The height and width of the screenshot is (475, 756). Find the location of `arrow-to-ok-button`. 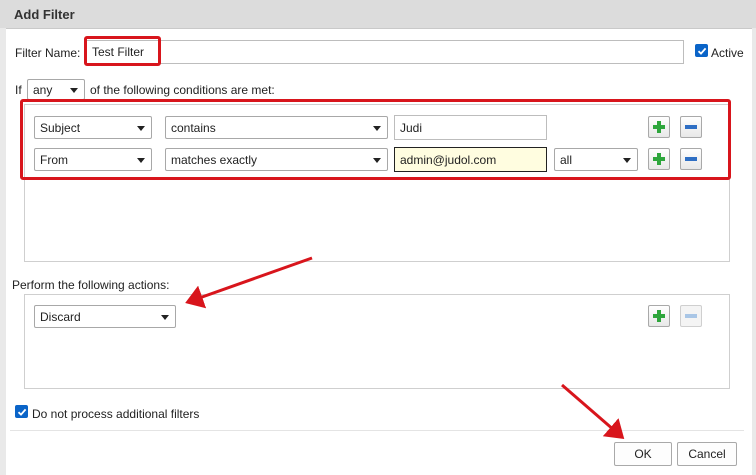

arrow-to-ok-button is located at coordinates (593, 411).